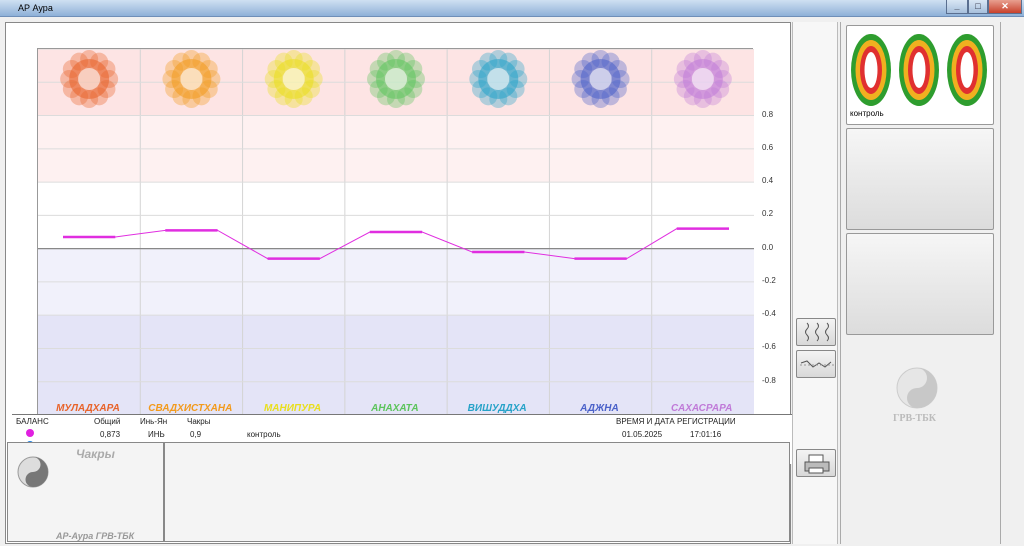  What do you see at coordinates (957, 7) in the screenshot?
I see `minimize-button: _` at bounding box center [957, 7].